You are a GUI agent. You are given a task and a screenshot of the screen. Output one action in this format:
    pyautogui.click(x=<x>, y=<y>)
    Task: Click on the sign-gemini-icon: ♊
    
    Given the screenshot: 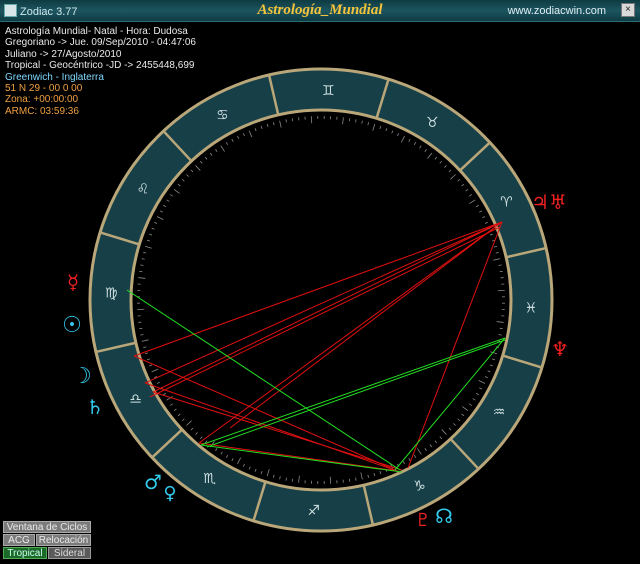 What is the action you would take?
    pyautogui.click(x=328, y=91)
    